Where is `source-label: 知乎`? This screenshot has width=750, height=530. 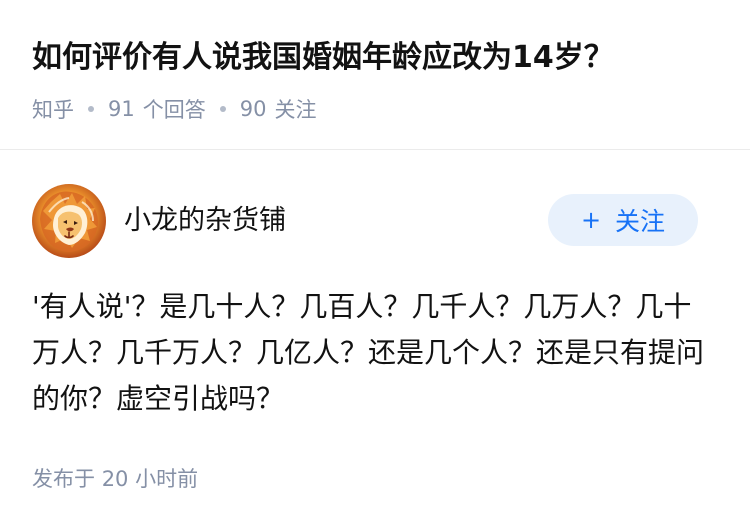 source-label: 知乎 is located at coordinates (53, 109).